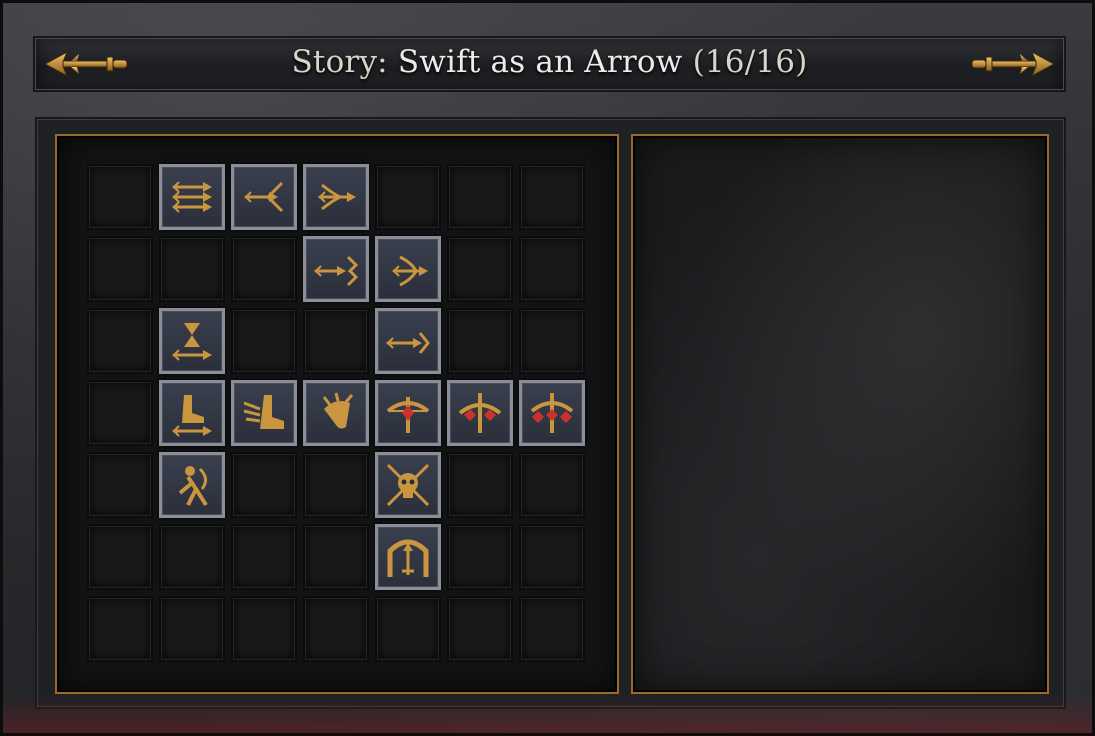 This screenshot has width=1095, height=736. I want to click on title-bar: Story: Swift as an Arrow (16/16), so click(549, 64).